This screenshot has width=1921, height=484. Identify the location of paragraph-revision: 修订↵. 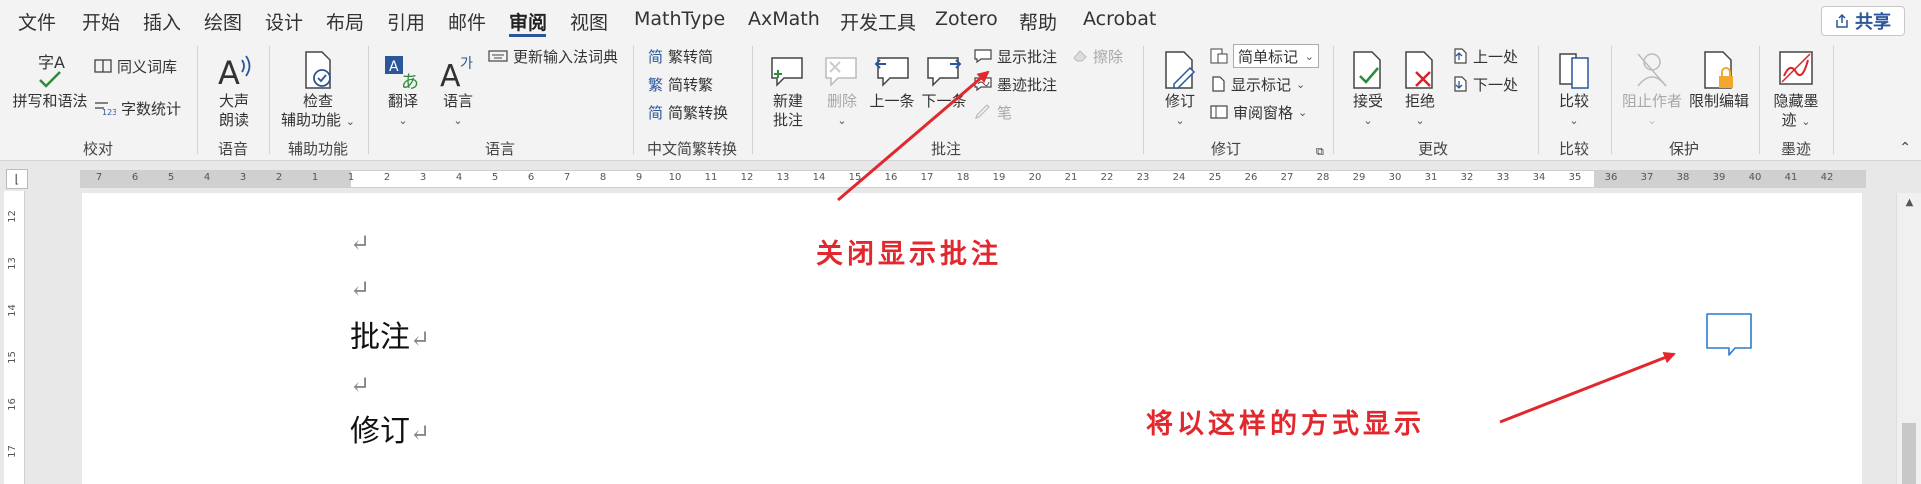
(390, 428).